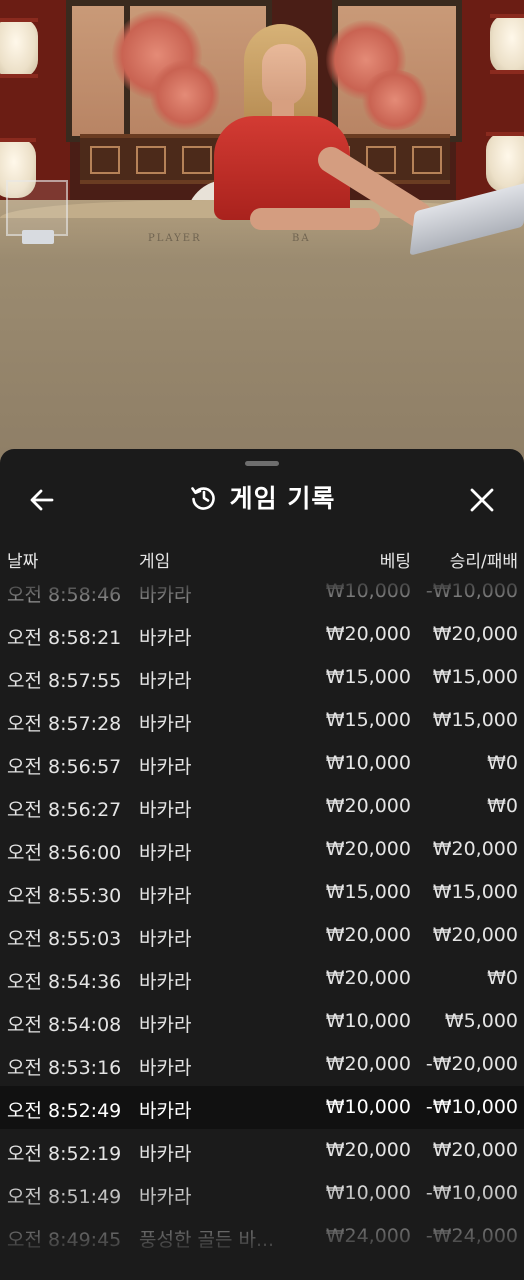 This screenshot has width=524, height=1280. What do you see at coordinates (262, 677) in the screenshot?
I see `history-row: 오전 8:57:55 바카라 ₩15,000 ₩15,000` at bounding box center [262, 677].